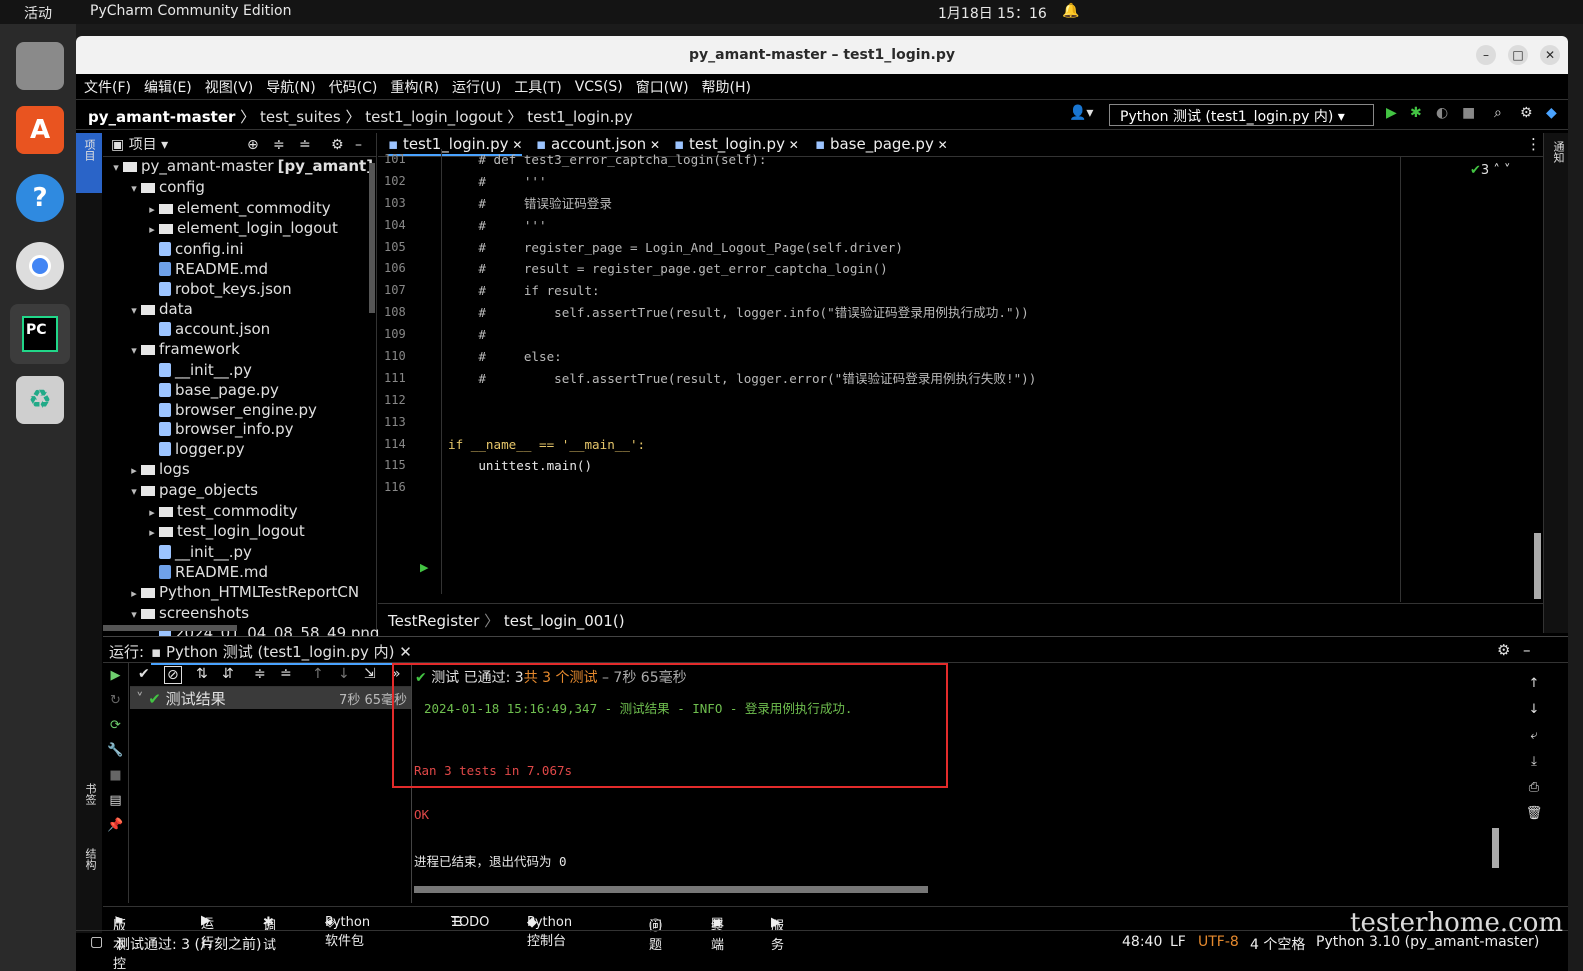  What do you see at coordinates (1503, 650) in the screenshot?
I see `run-settings-icon: ⚙` at bounding box center [1503, 650].